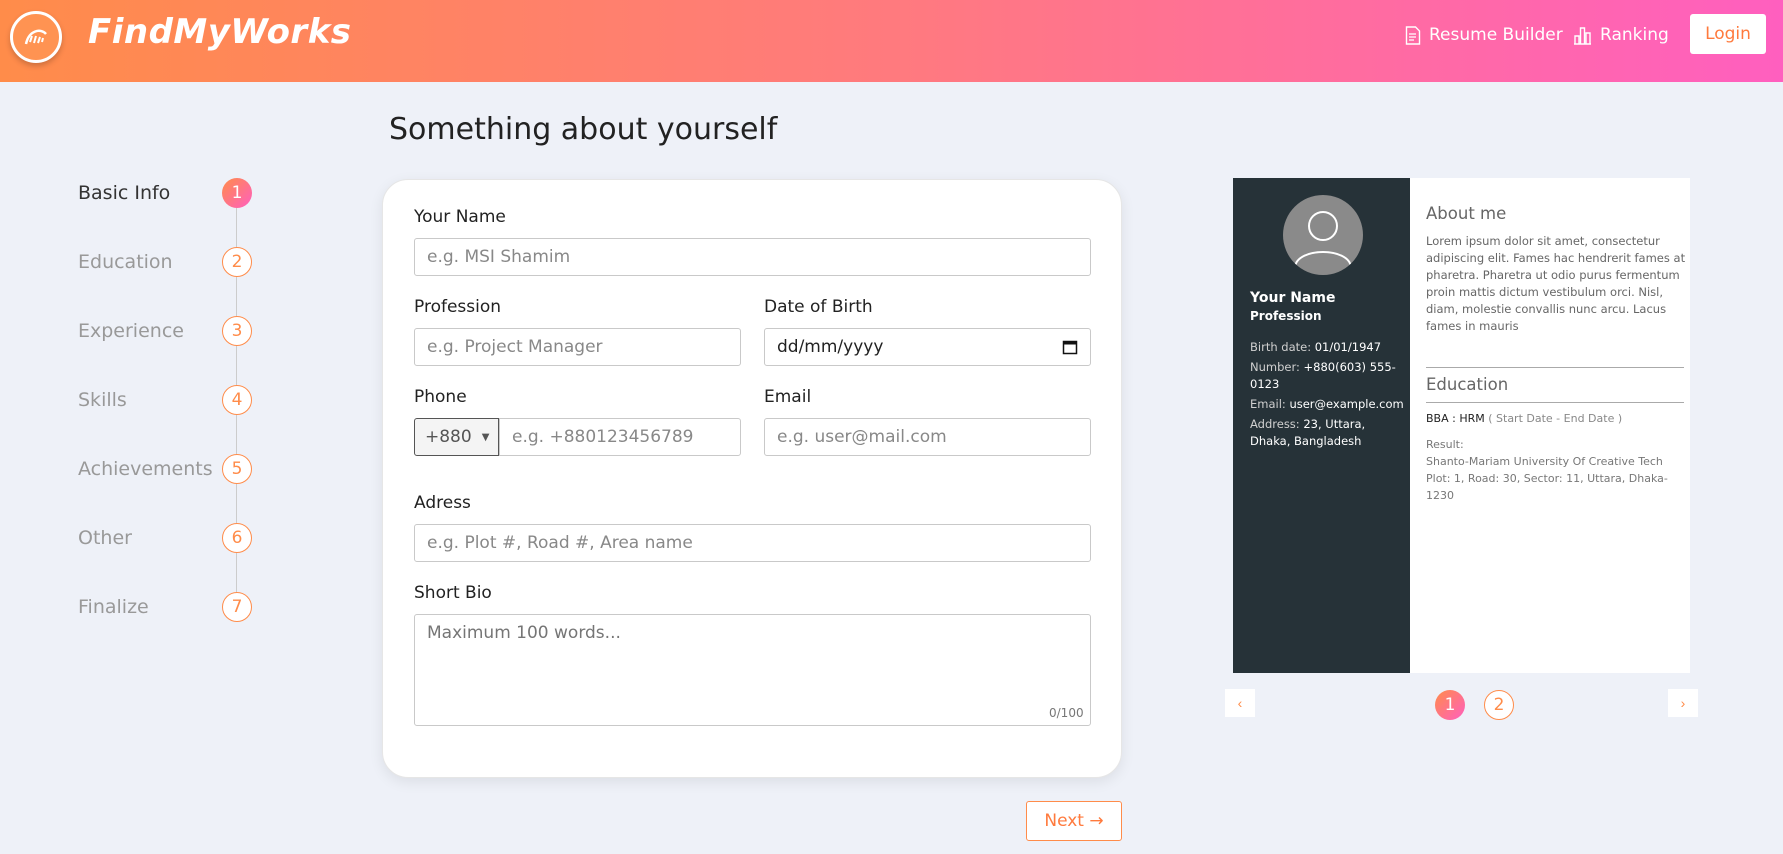  I want to click on degree: BBA : HRM, so click(1455, 418).